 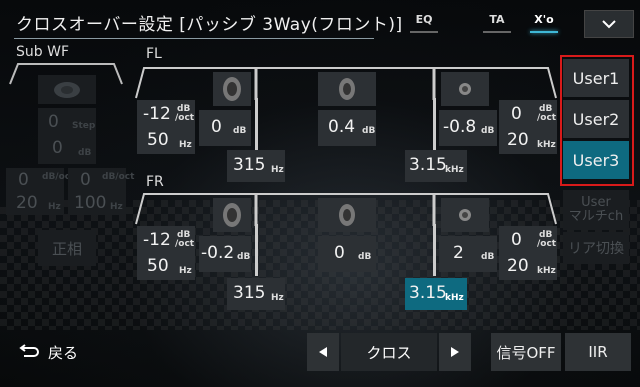 I want to click on fr-tweeter-level: 2, so click(x=458, y=253).